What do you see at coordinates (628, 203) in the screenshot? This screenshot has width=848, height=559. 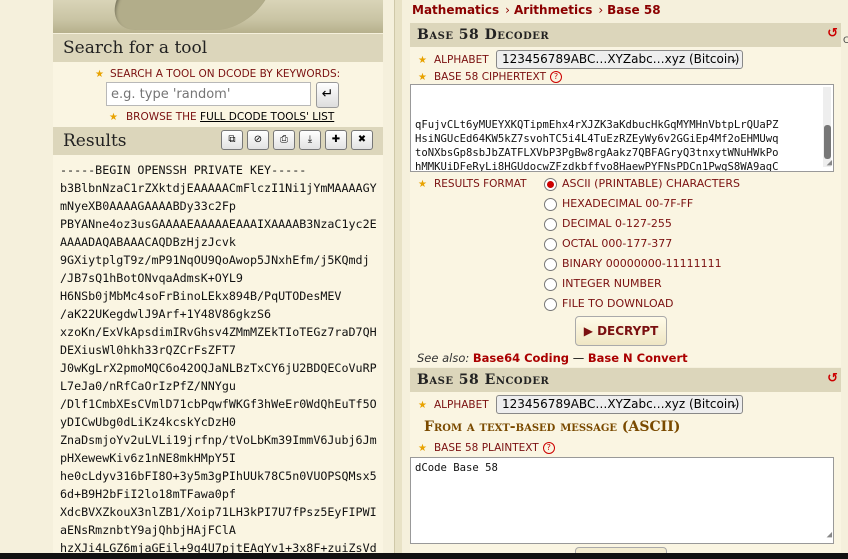 I see `format-option-label: HEXADECIMAL 00-7F-FF` at bounding box center [628, 203].